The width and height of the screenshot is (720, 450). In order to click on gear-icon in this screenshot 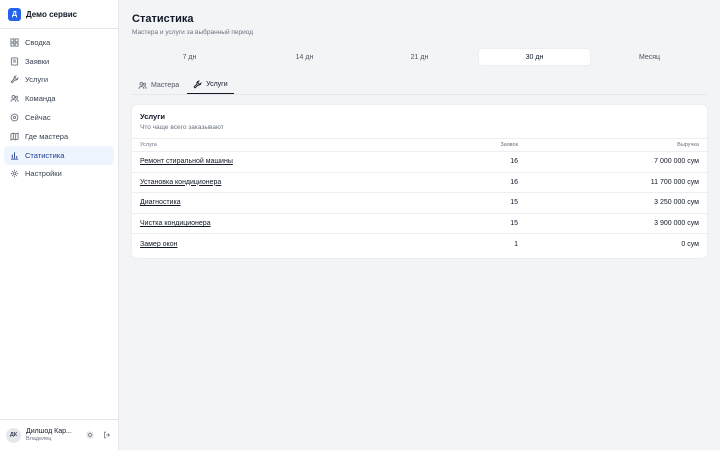, I will do `click(14, 173)`.